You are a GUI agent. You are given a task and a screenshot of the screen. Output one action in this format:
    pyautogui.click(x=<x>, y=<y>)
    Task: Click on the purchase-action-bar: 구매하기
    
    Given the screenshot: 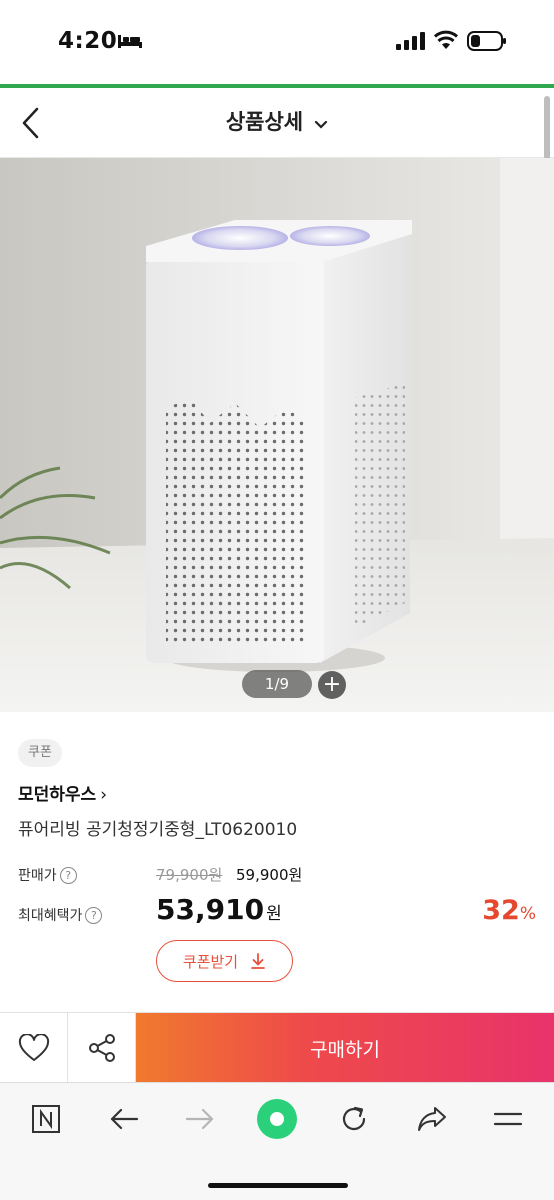 What is the action you would take?
    pyautogui.click(x=277, y=1047)
    